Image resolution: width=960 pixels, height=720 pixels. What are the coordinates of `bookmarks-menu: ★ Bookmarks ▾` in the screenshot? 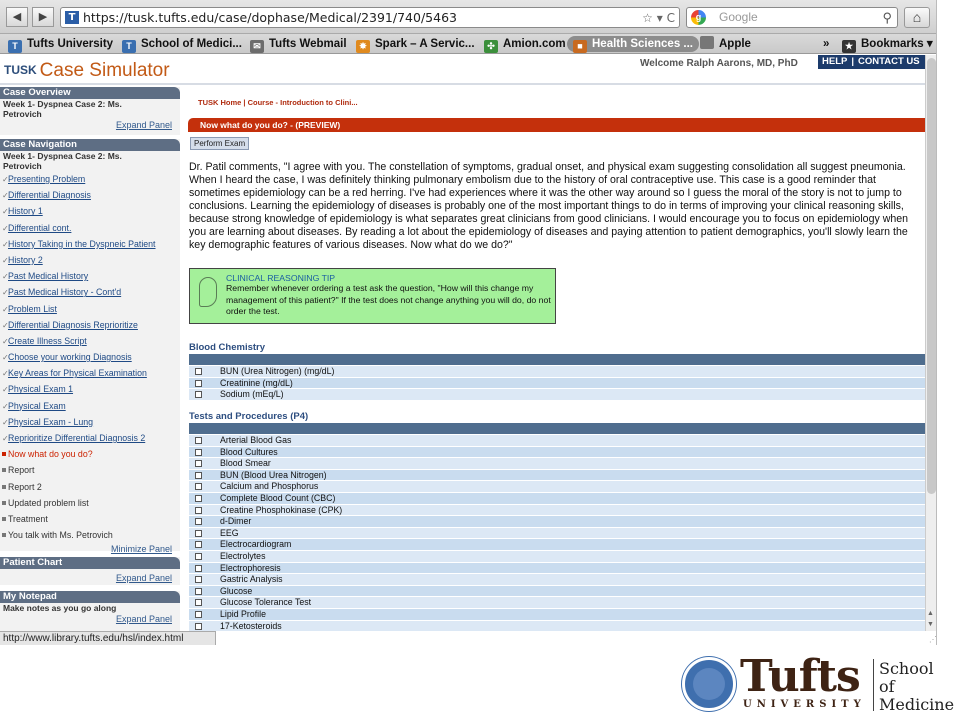 It's located at (887, 44).